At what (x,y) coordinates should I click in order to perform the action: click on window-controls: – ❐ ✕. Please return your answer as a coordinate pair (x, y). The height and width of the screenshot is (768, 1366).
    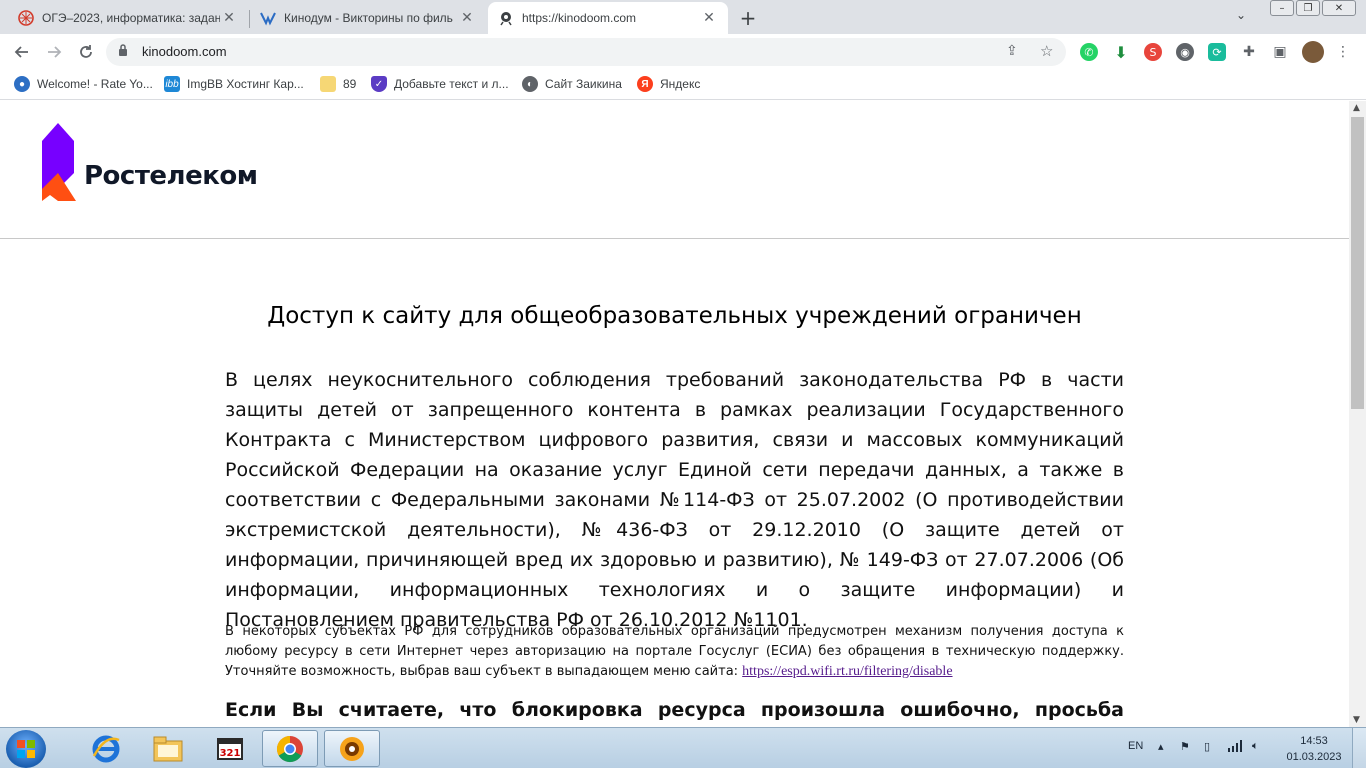
    Looking at the image, I should click on (1313, 8).